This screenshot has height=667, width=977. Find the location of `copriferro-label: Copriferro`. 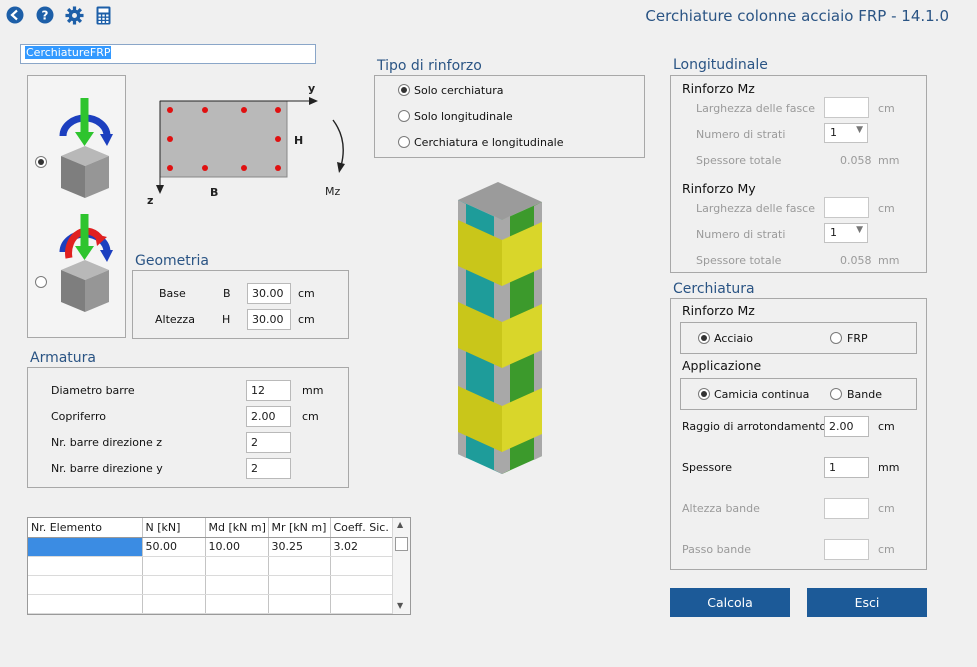

copriferro-label: Copriferro is located at coordinates (78, 416).